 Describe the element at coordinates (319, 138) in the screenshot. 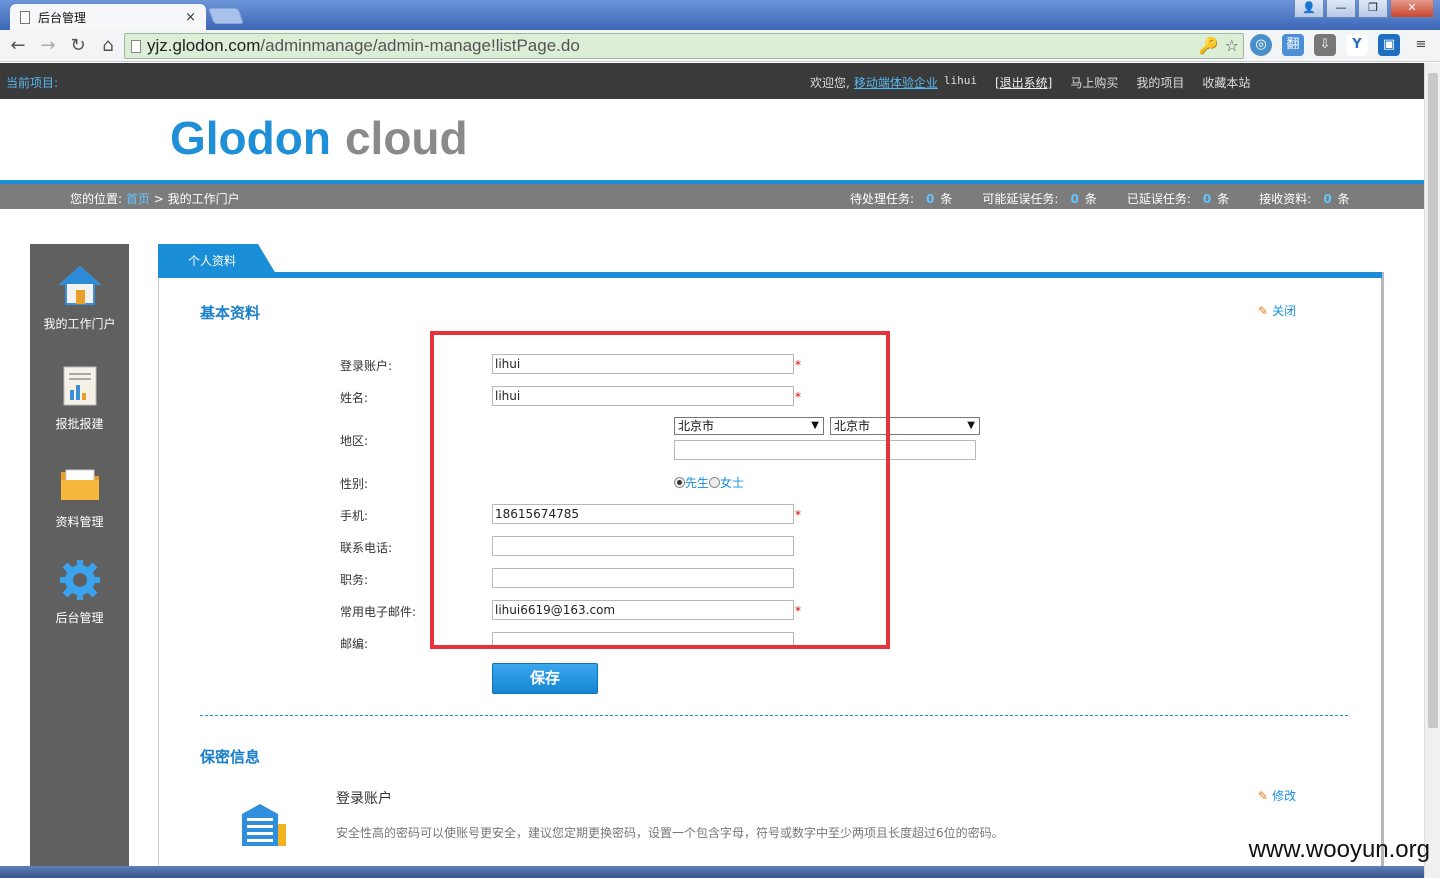

I see `glodon-cloud-logo: Glodon cloud` at that location.